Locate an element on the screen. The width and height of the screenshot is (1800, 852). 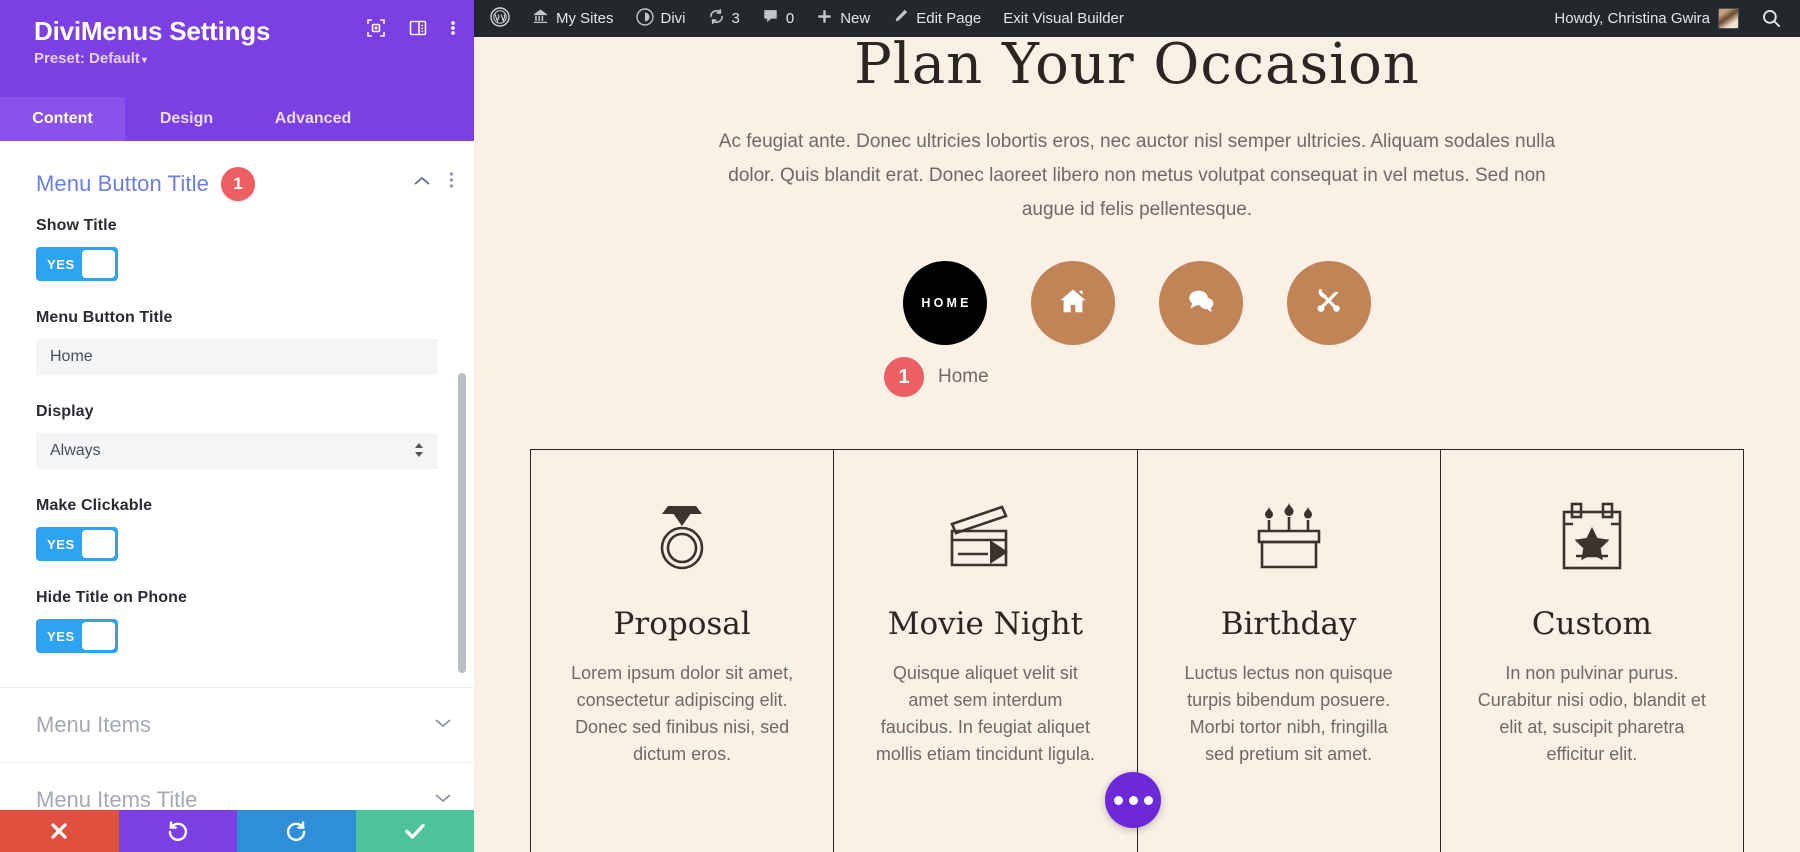
menu-button-home: HOME is located at coordinates (945, 303).